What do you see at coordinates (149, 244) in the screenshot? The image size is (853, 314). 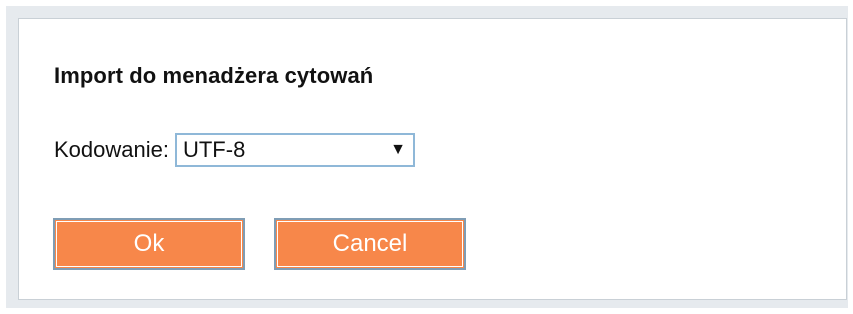 I see `ok-button: Ok` at bounding box center [149, 244].